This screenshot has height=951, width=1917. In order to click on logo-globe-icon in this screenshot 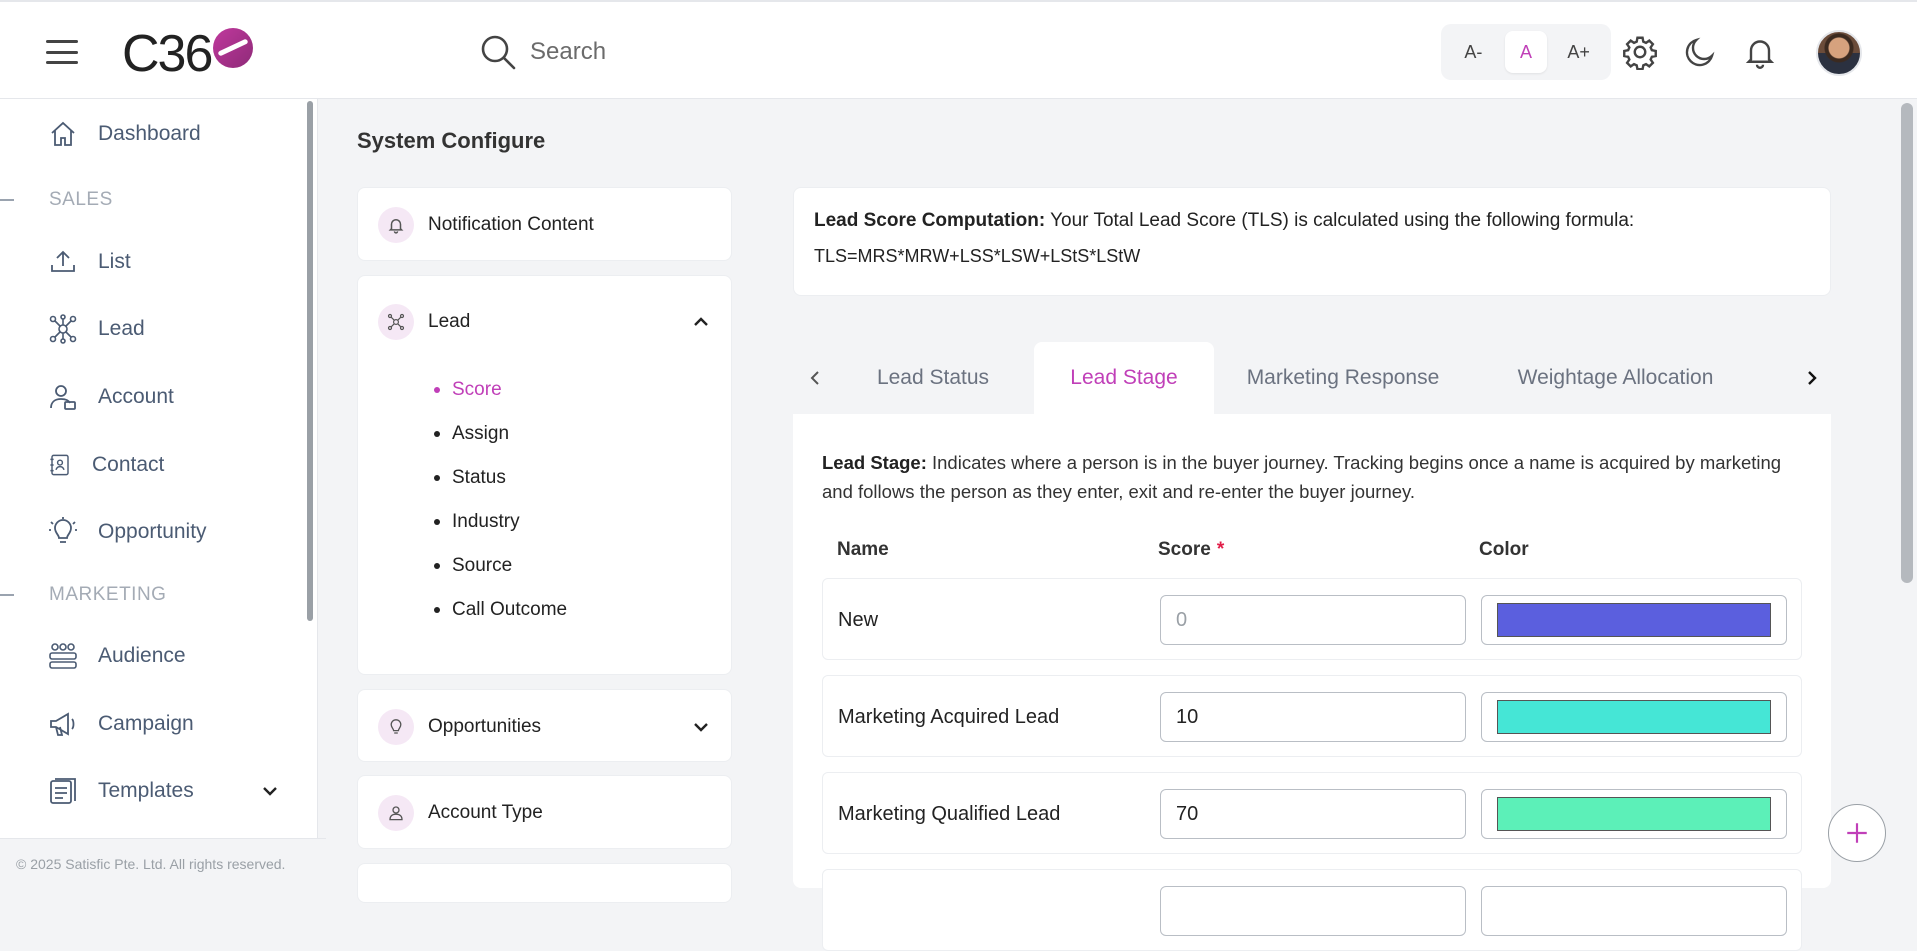, I will do `click(233, 48)`.